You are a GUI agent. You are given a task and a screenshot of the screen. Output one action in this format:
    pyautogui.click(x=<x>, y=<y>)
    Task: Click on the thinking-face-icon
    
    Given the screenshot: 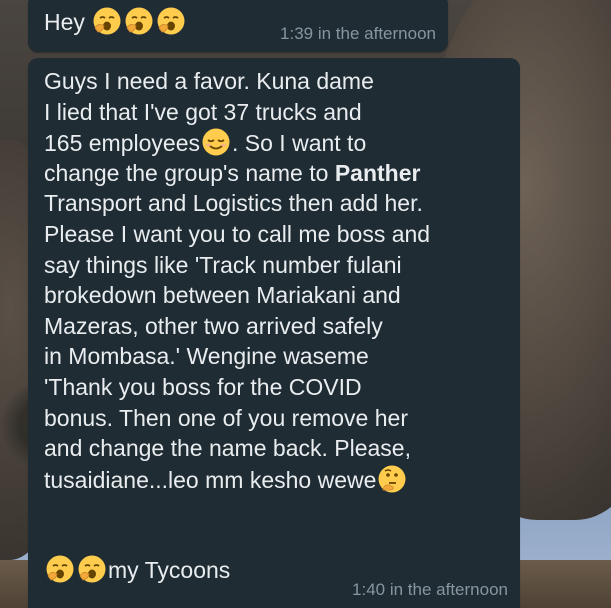 What is the action you would take?
    pyautogui.click(x=392, y=479)
    